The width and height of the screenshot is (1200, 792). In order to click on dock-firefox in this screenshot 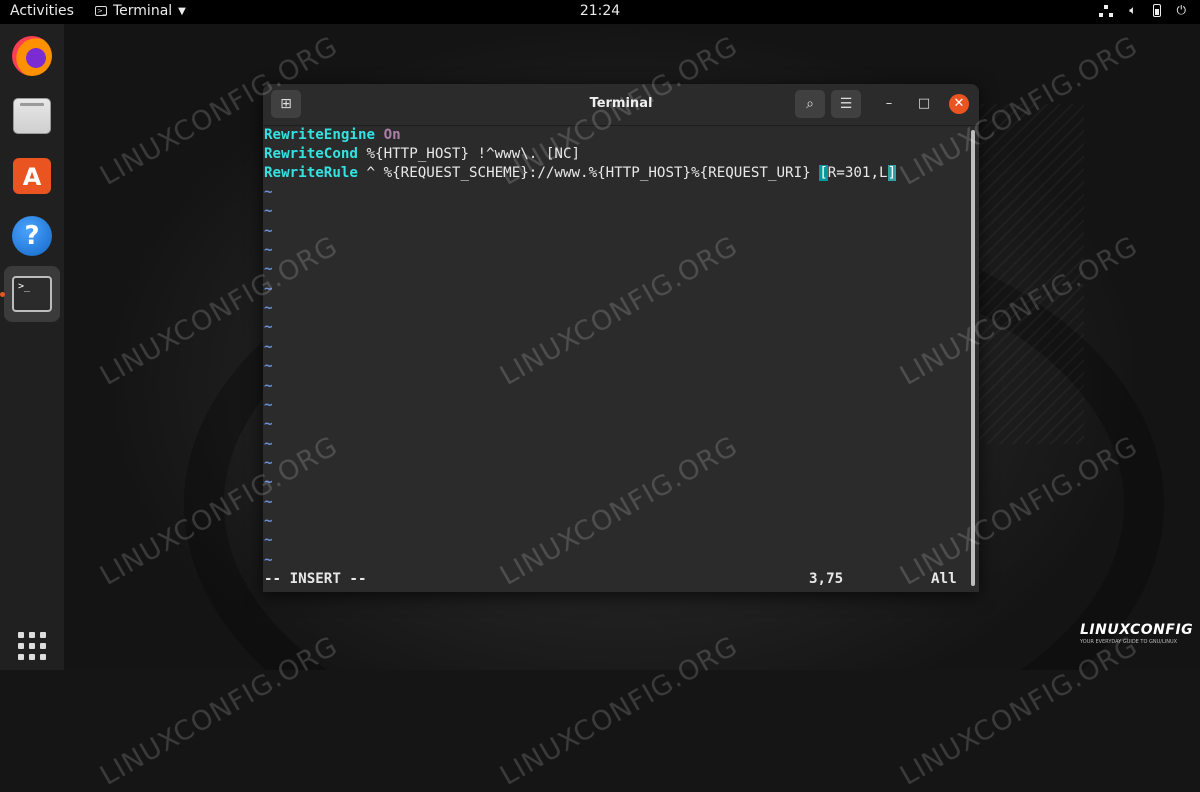, I will do `click(32, 56)`.